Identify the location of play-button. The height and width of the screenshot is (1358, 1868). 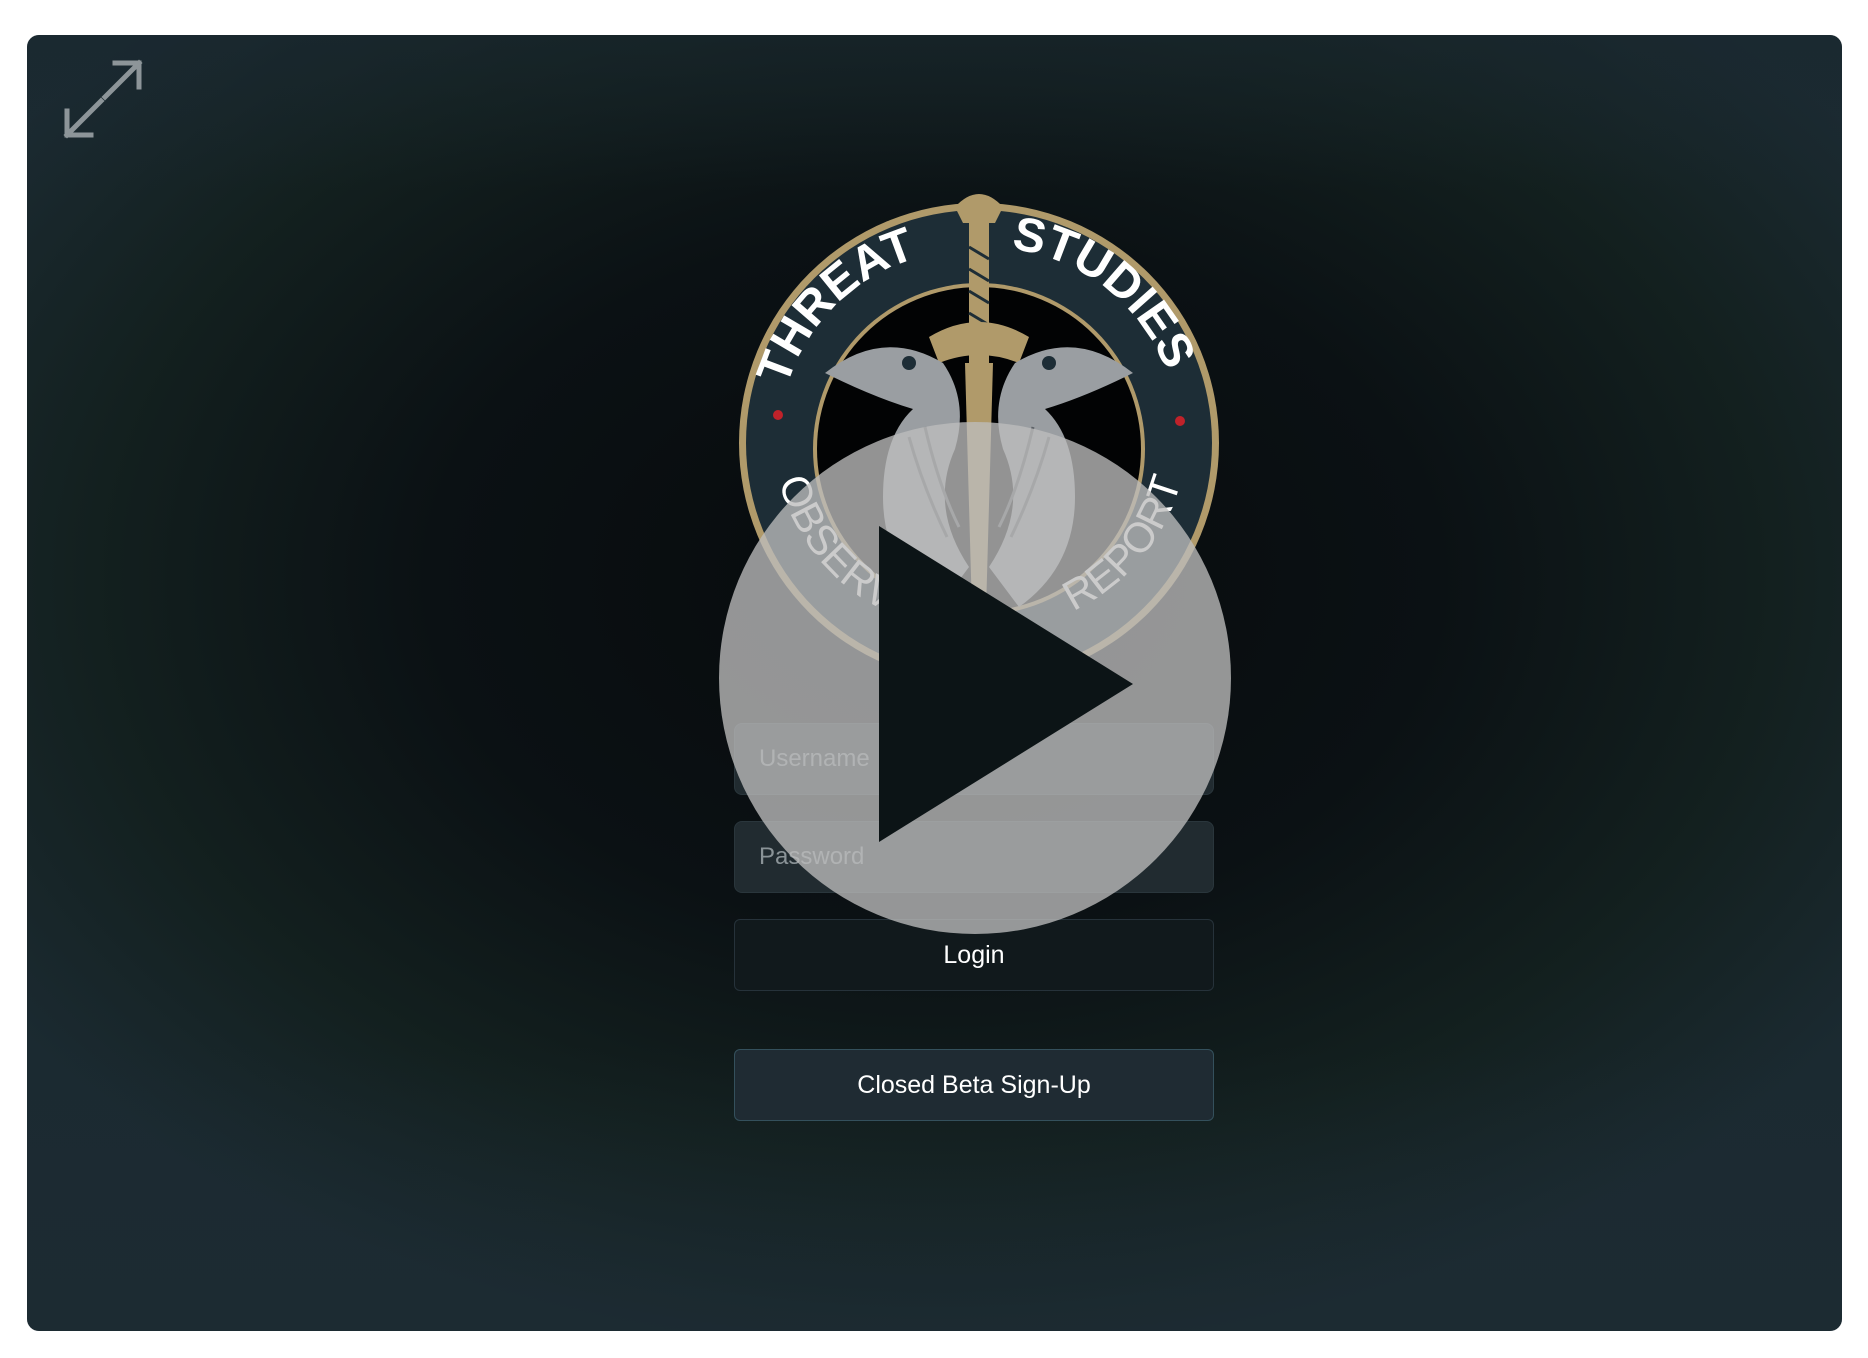
(975, 678).